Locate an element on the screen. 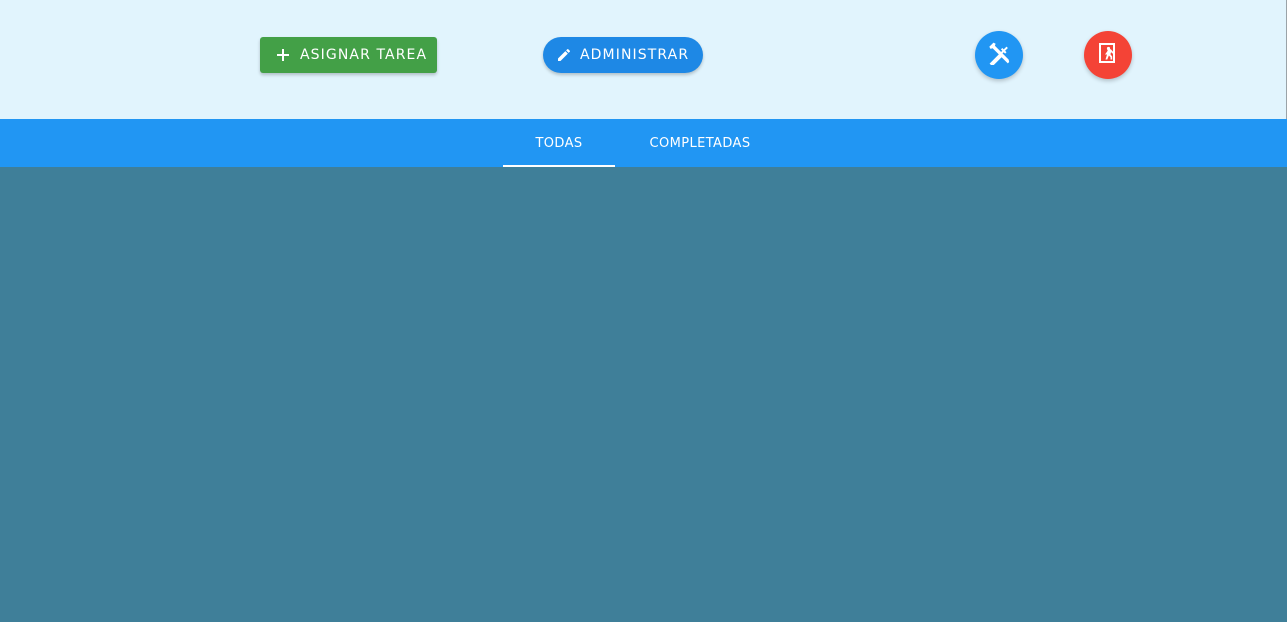 The height and width of the screenshot is (622, 1287). administer-label: ADMINISTRAR is located at coordinates (635, 55).